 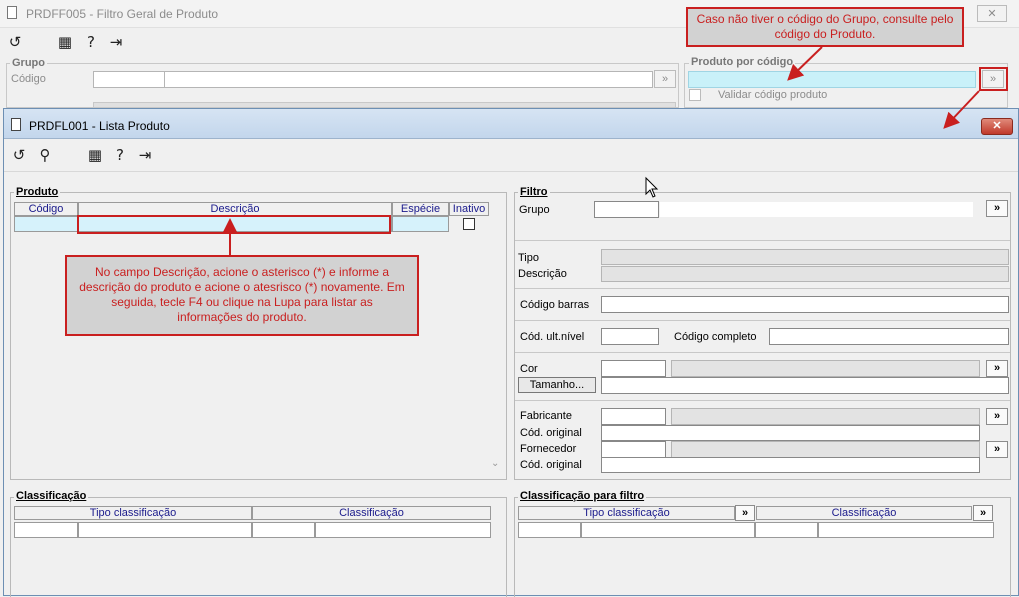 I want to click on arrow-to-front-close, so click(x=961, y=109).